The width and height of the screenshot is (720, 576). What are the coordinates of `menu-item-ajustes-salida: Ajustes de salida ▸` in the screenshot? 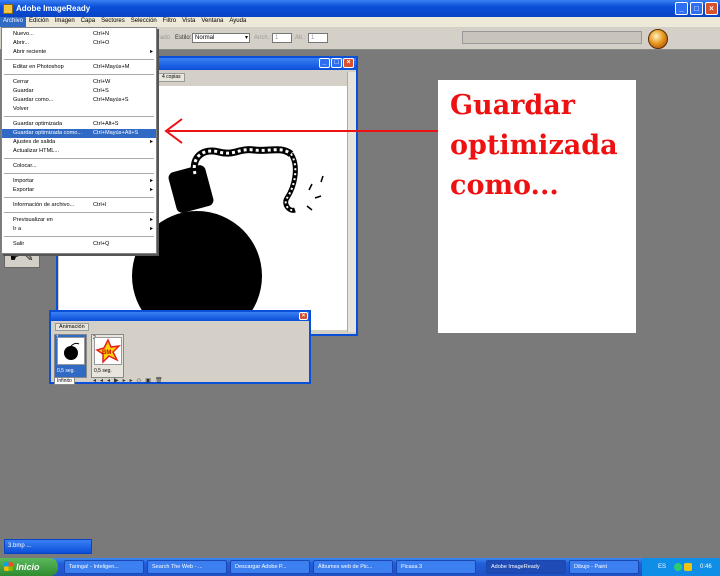 It's located at (79, 142).